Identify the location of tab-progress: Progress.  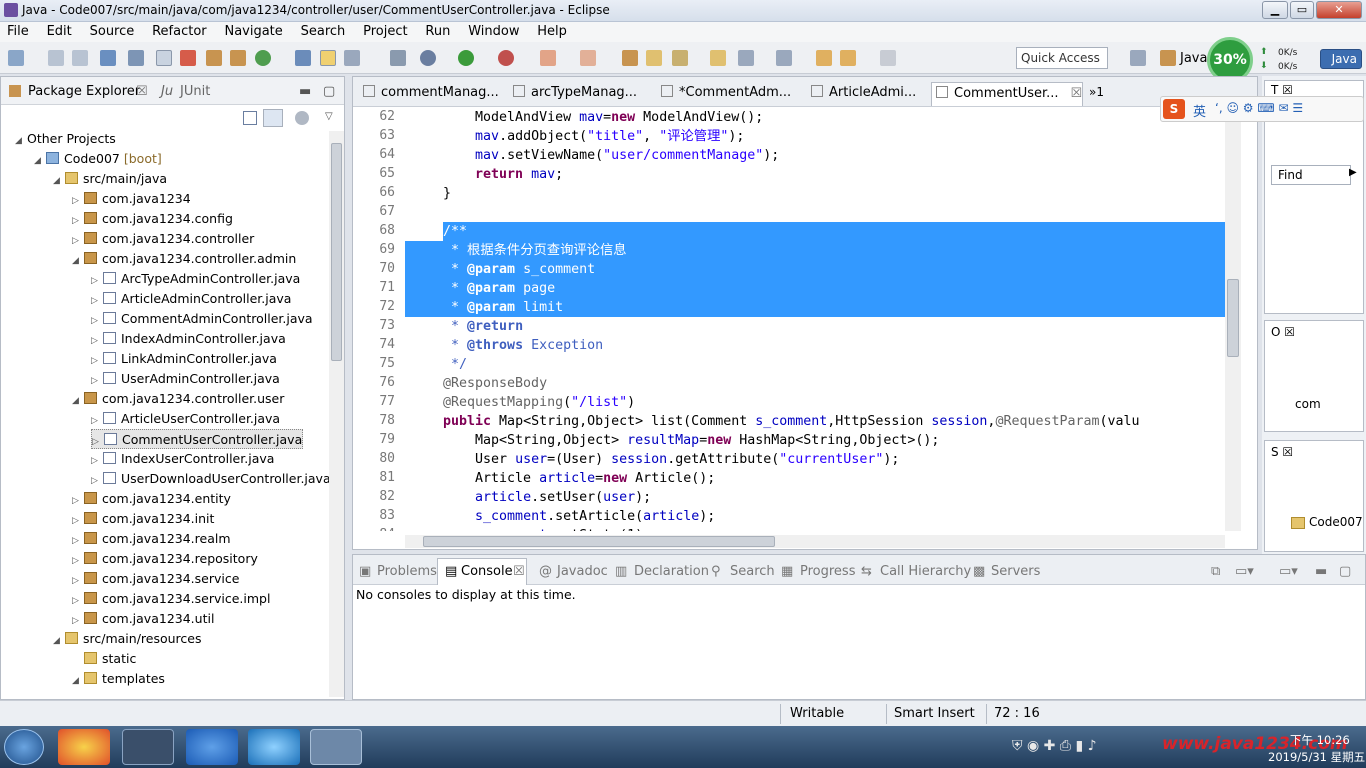
(827, 571).